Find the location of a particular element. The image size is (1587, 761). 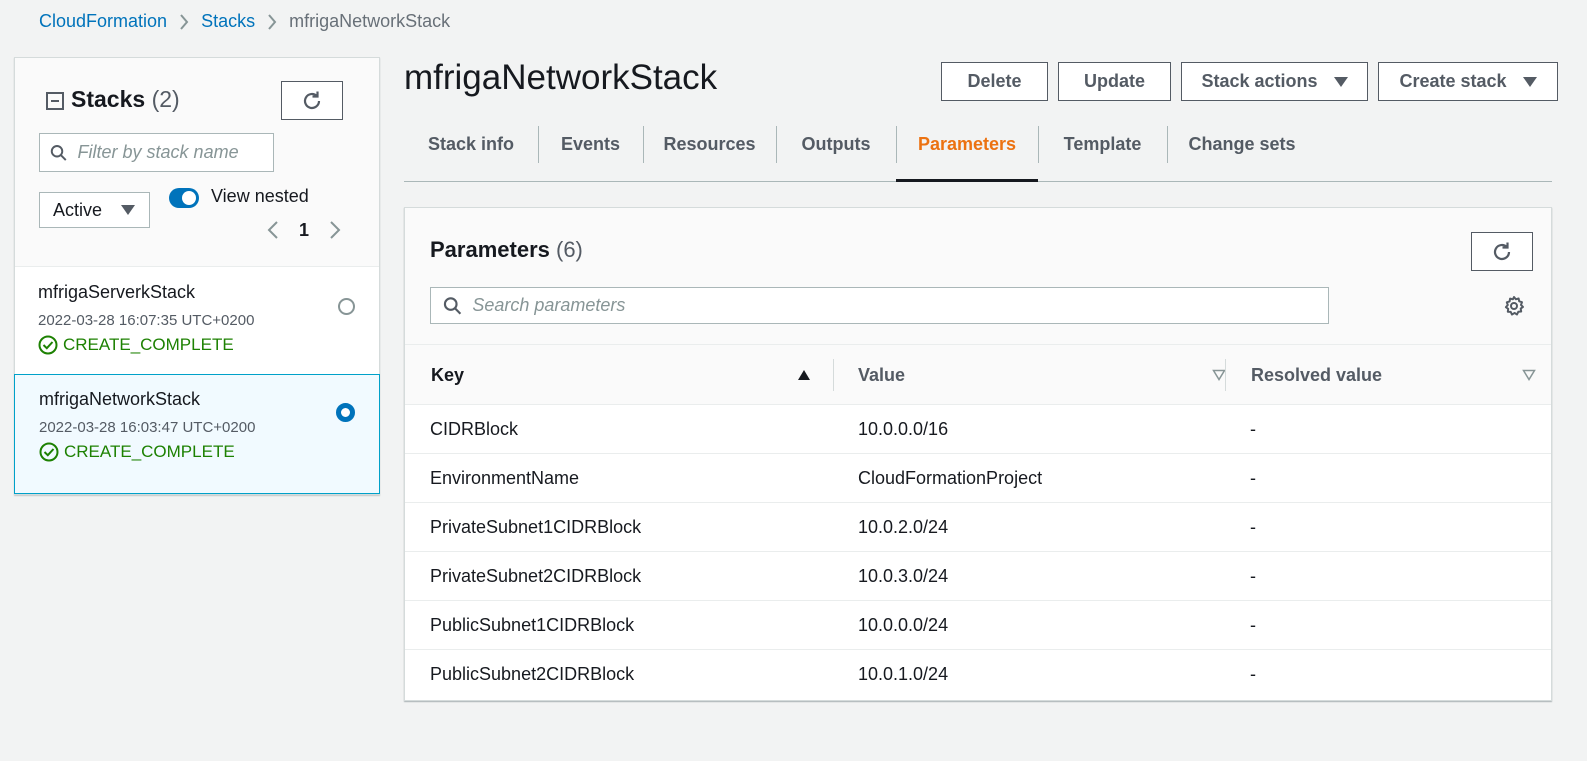

param-key: PrivateSubnet1CIDRBlock is located at coordinates (536, 527).